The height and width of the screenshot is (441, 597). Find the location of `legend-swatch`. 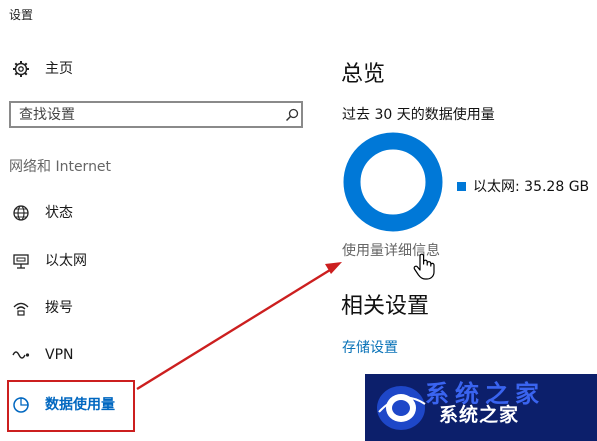

legend-swatch is located at coordinates (461, 186).